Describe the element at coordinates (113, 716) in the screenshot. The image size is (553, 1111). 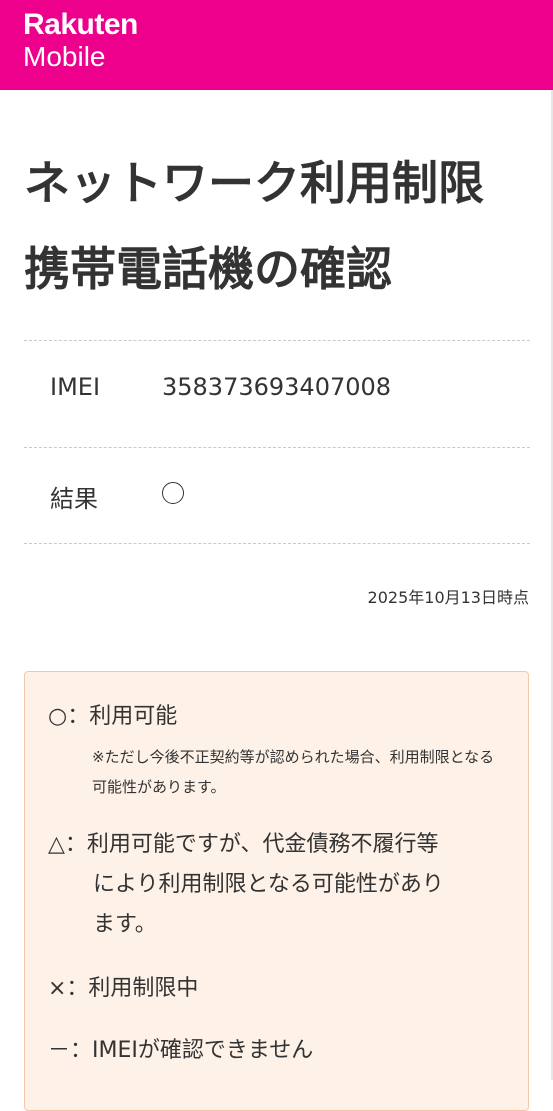
I see `legend-available: ○：利用可能` at that location.